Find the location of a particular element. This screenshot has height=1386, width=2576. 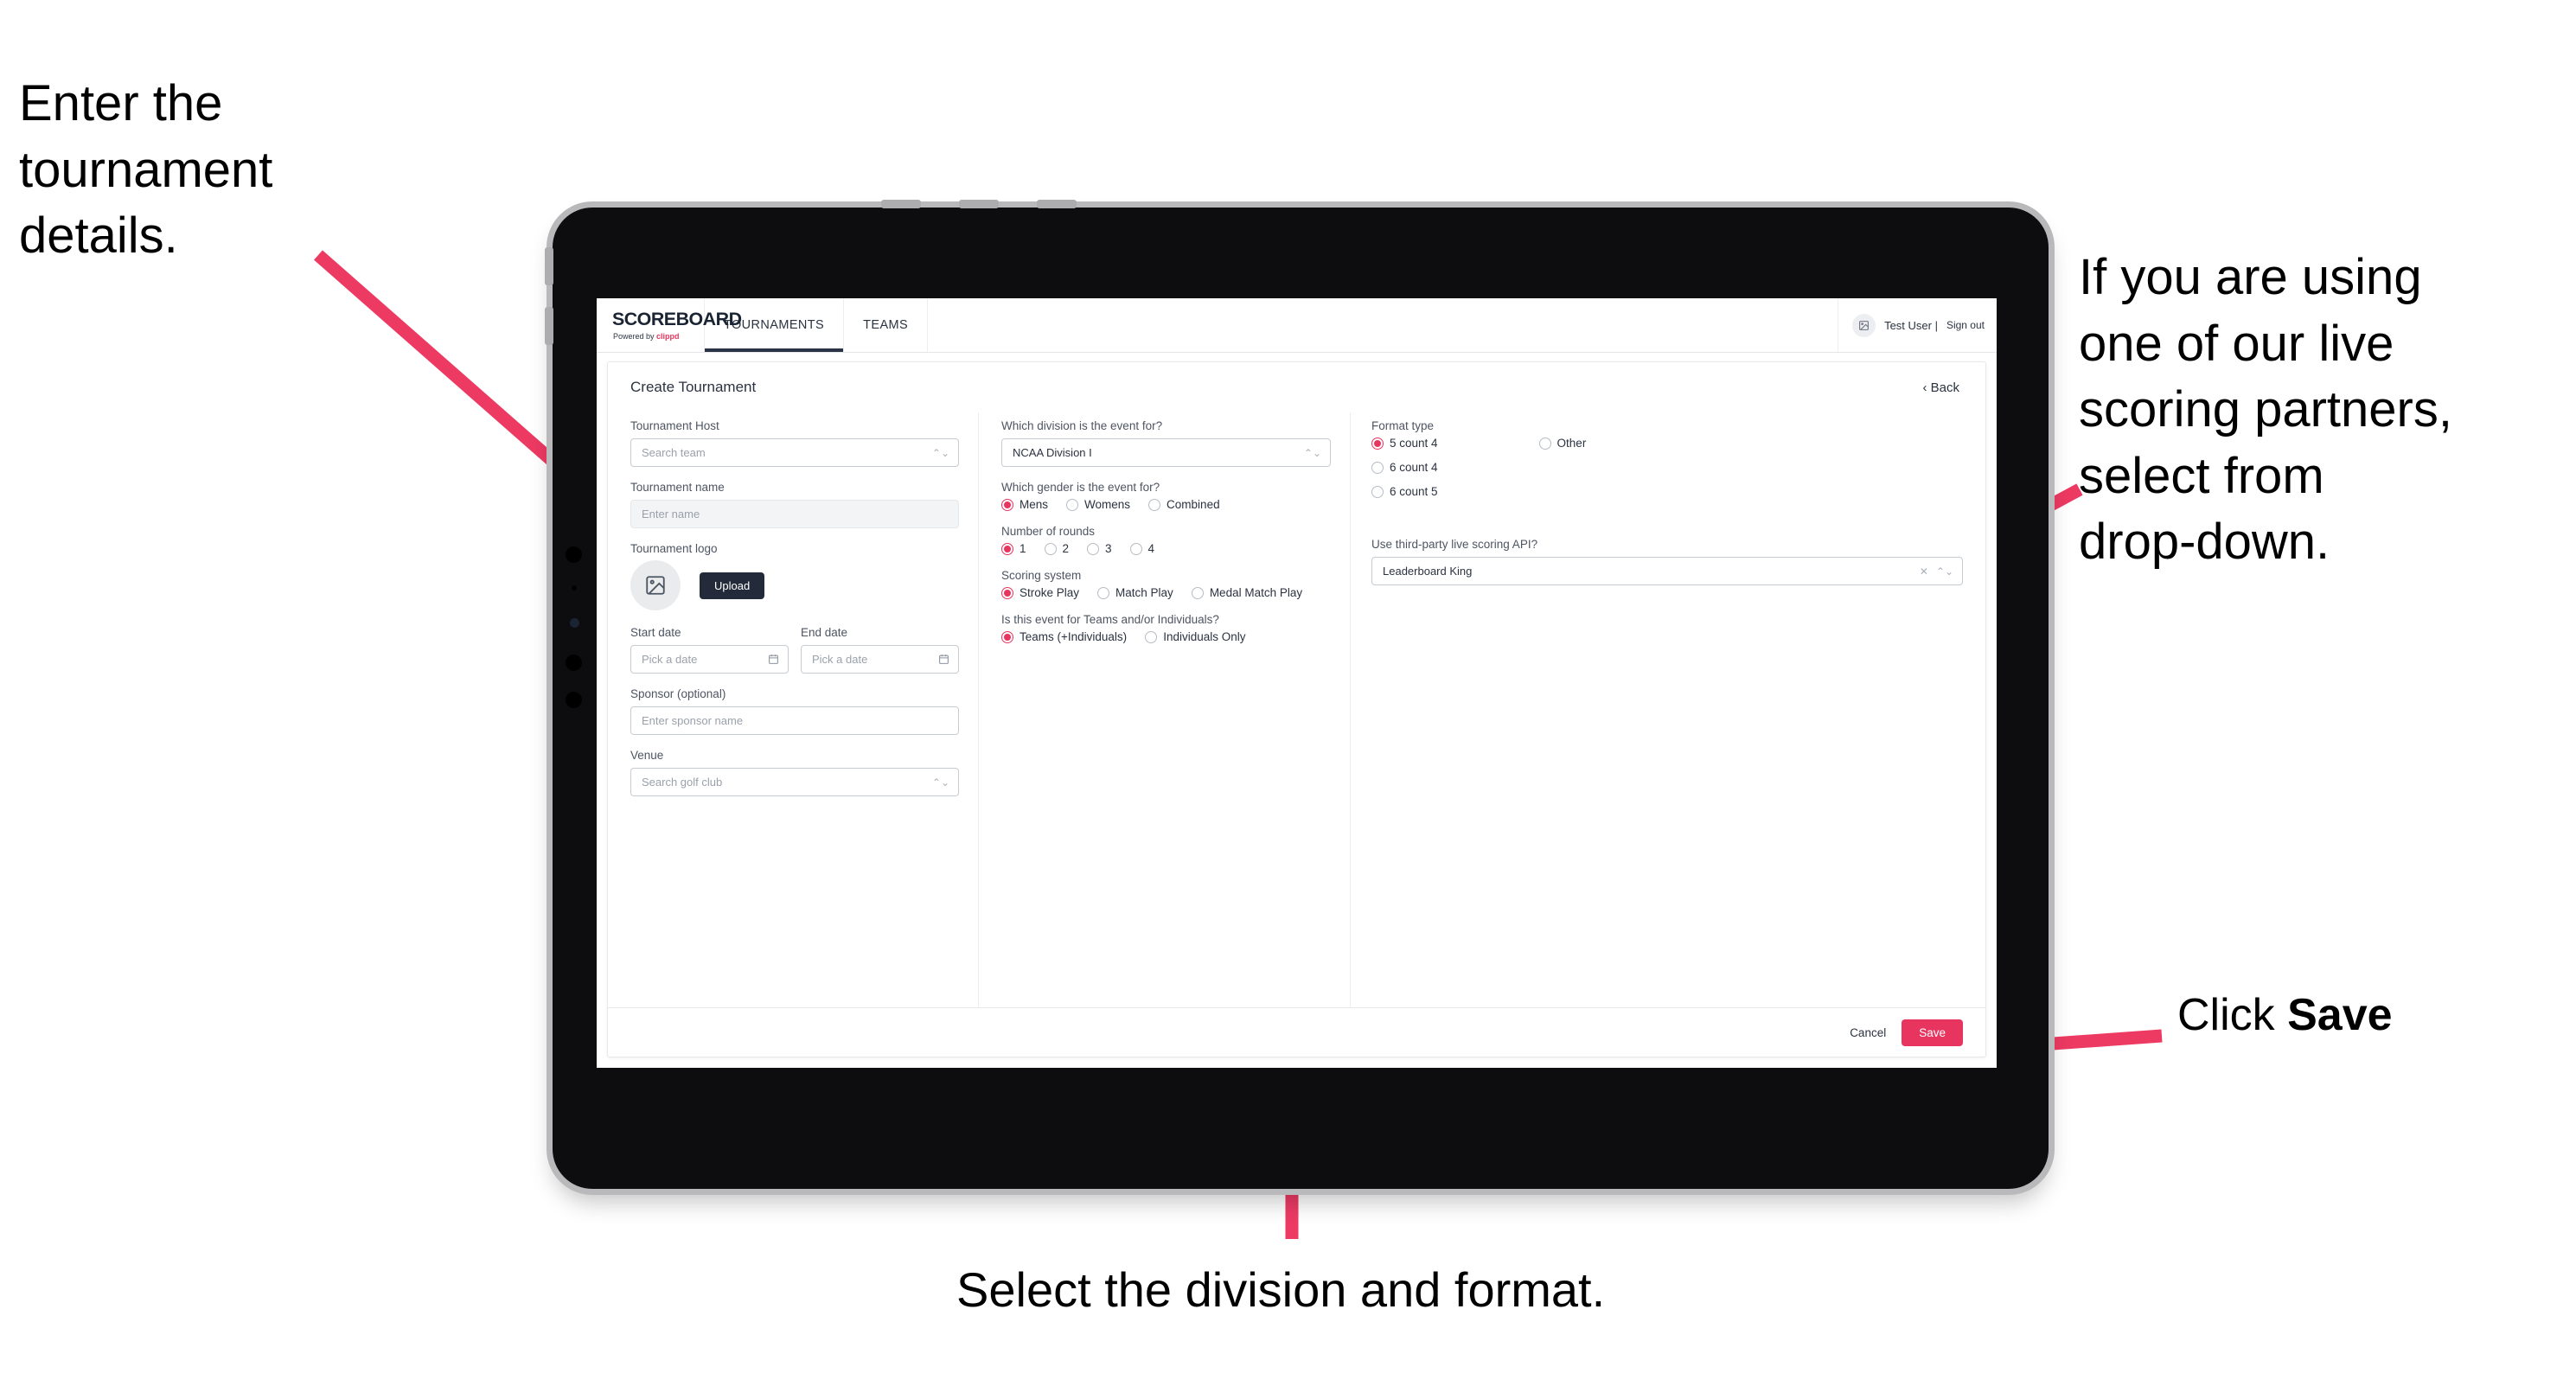

teams-option-teams: Teams (+Individuals) is located at coordinates (1064, 636).